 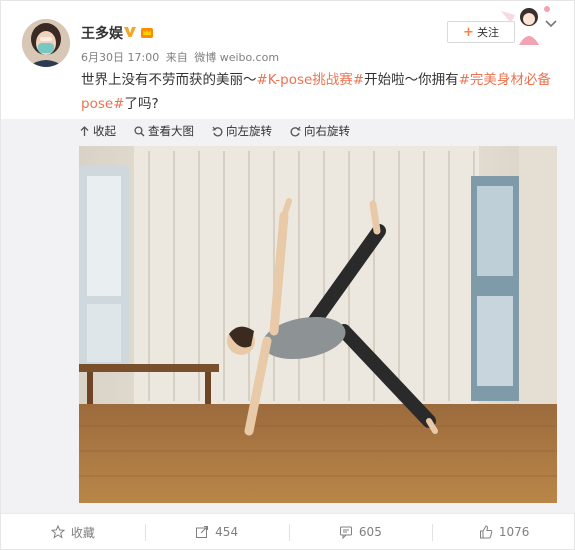 I want to click on repost-button: 454, so click(x=216, y=532).